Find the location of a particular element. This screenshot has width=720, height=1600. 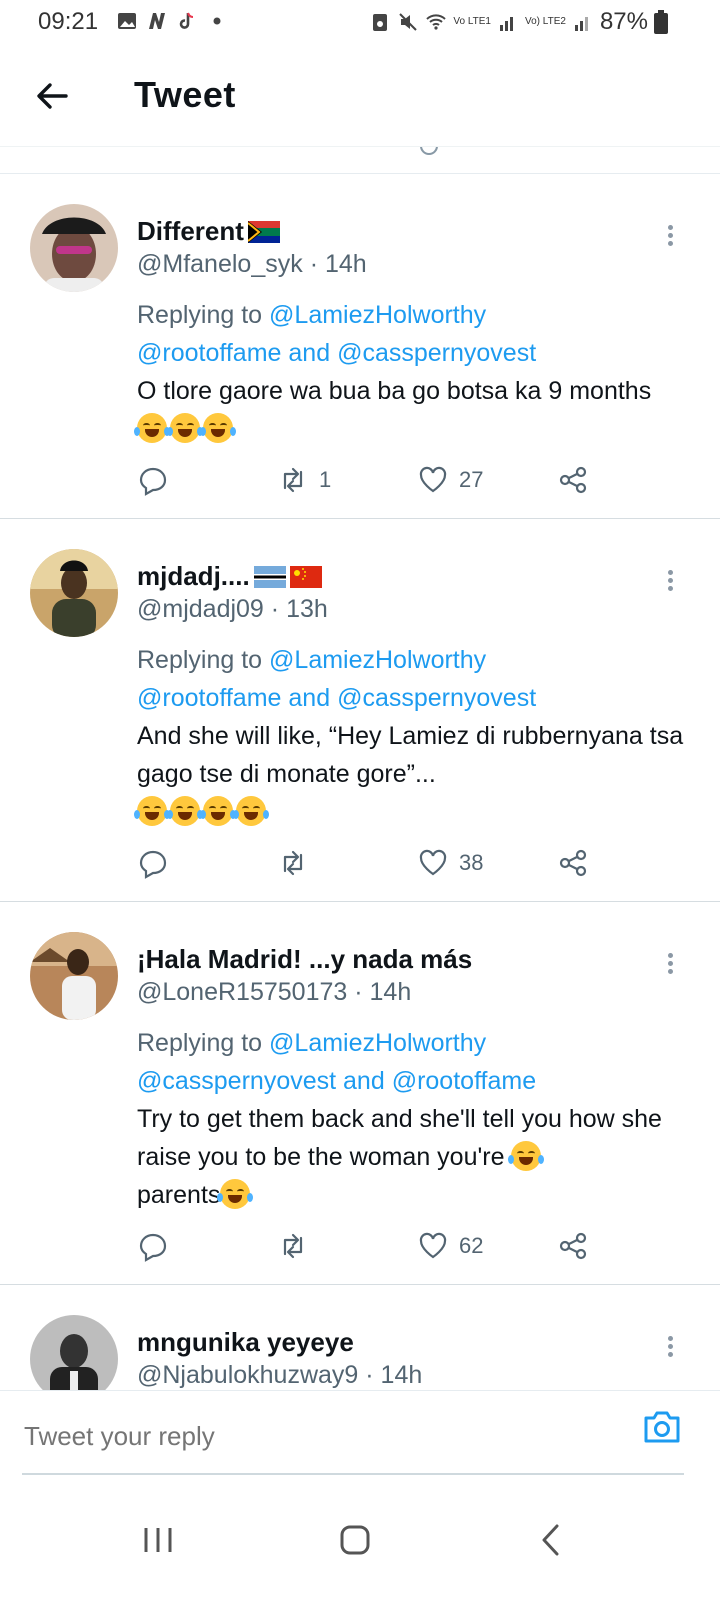

arrow-left-icon is located at coordinates (52, 96).